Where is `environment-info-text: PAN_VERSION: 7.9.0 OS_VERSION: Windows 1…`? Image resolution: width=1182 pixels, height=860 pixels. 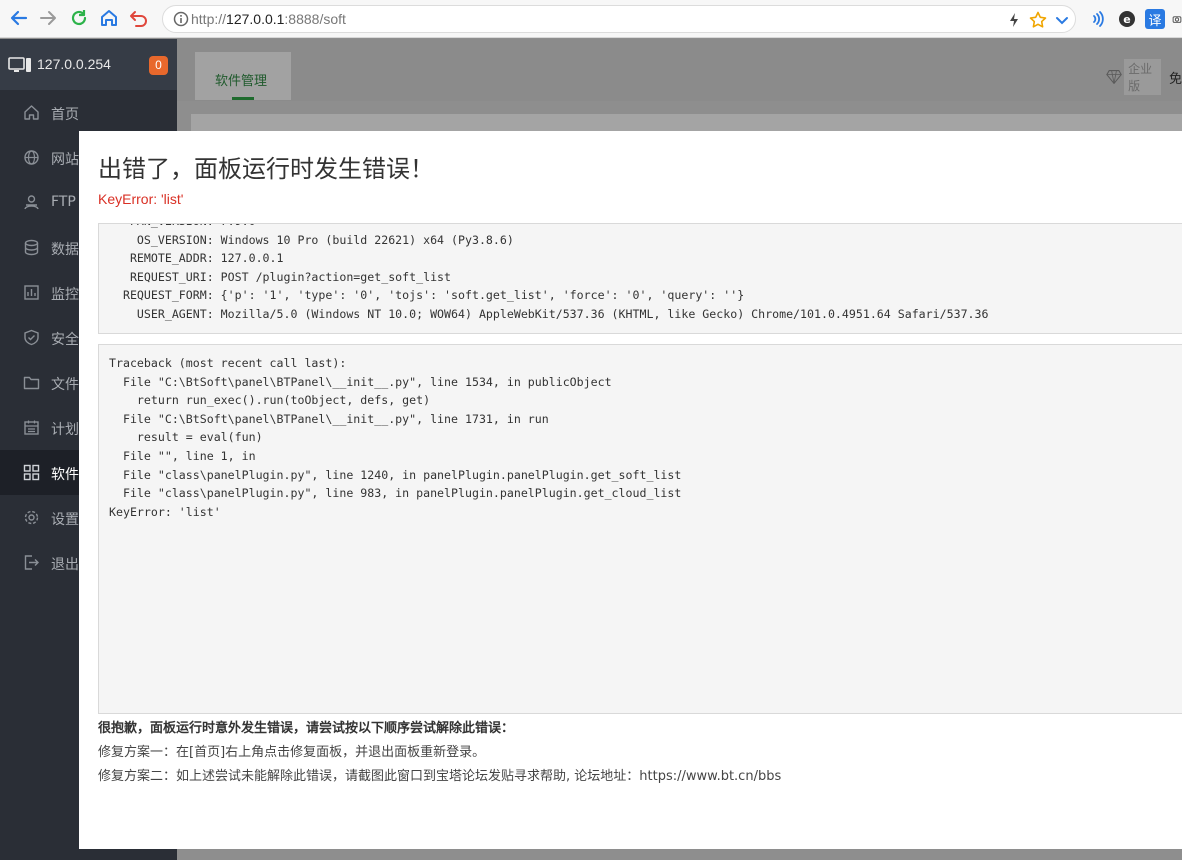
environment-info-text: PAN_VERSION: 7.9.0 OS_VERSION: Windows 1… is located at coordinates (555, 272).